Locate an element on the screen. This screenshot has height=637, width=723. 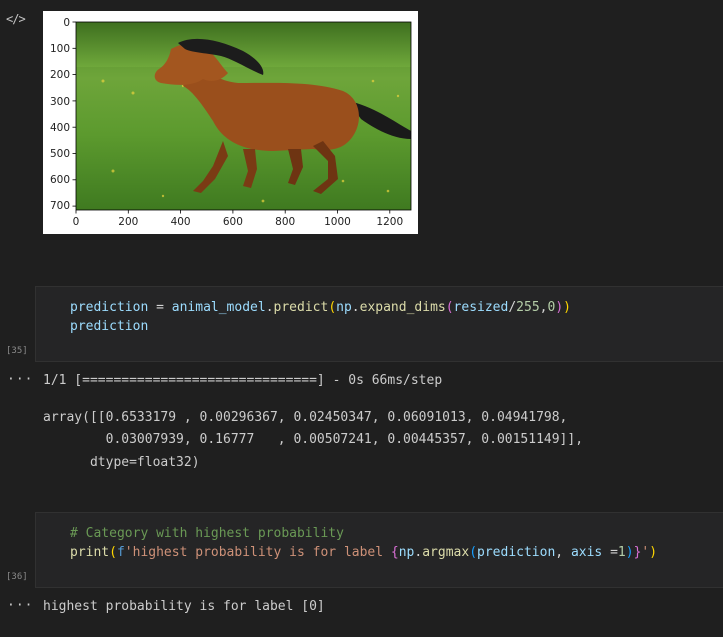
code-token: argmax is located at coordinates (446, 552).